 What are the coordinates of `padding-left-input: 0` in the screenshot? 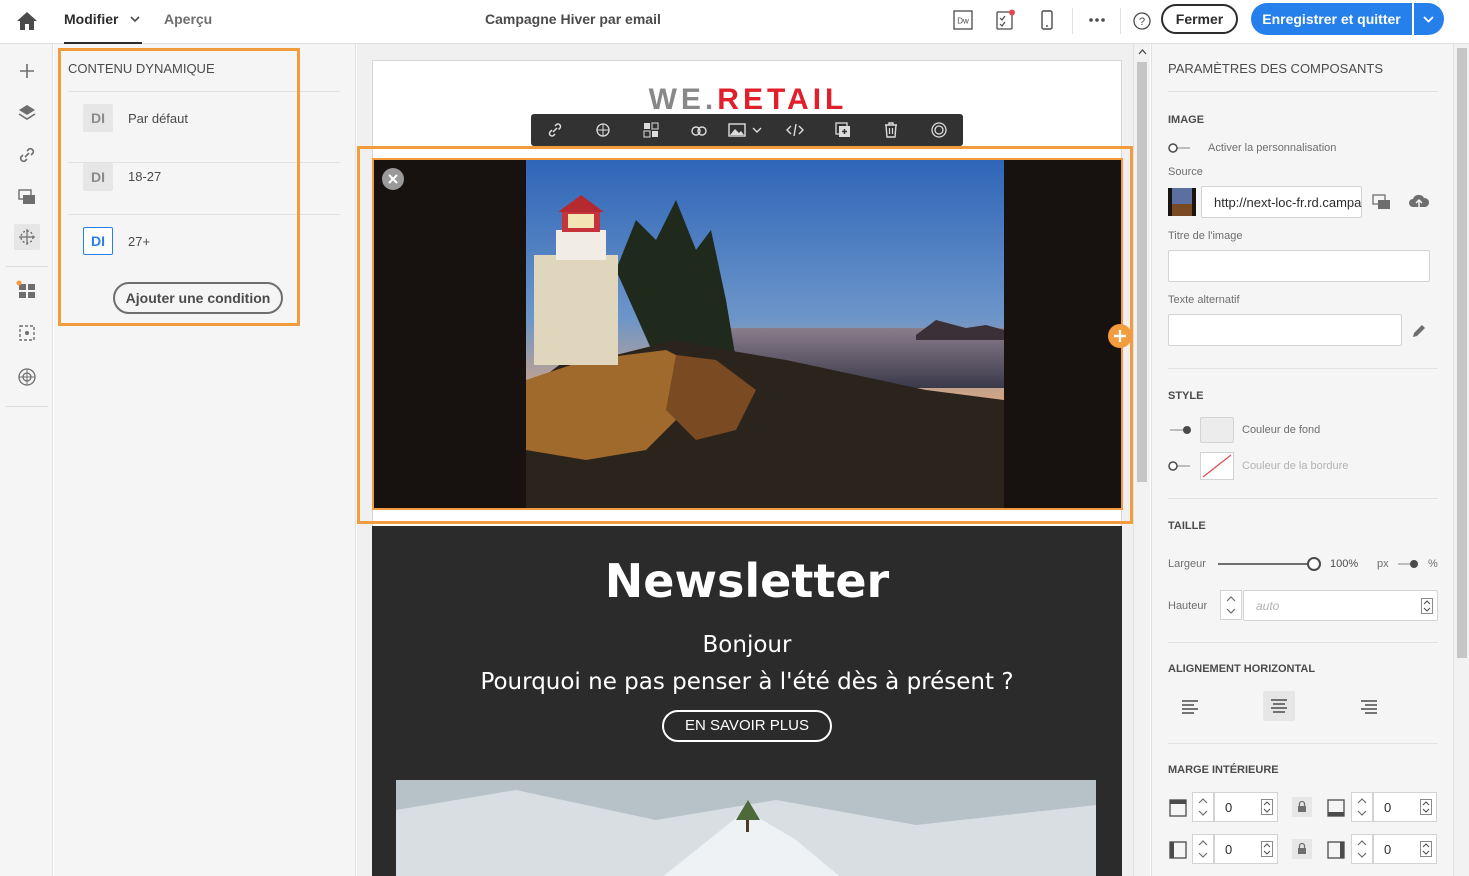 It's located at (1246, 849).